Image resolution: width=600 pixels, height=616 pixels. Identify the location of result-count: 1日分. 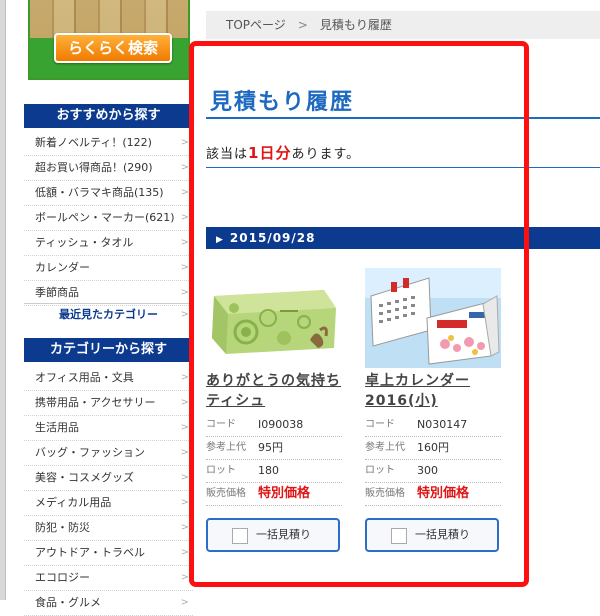
(270, 153).